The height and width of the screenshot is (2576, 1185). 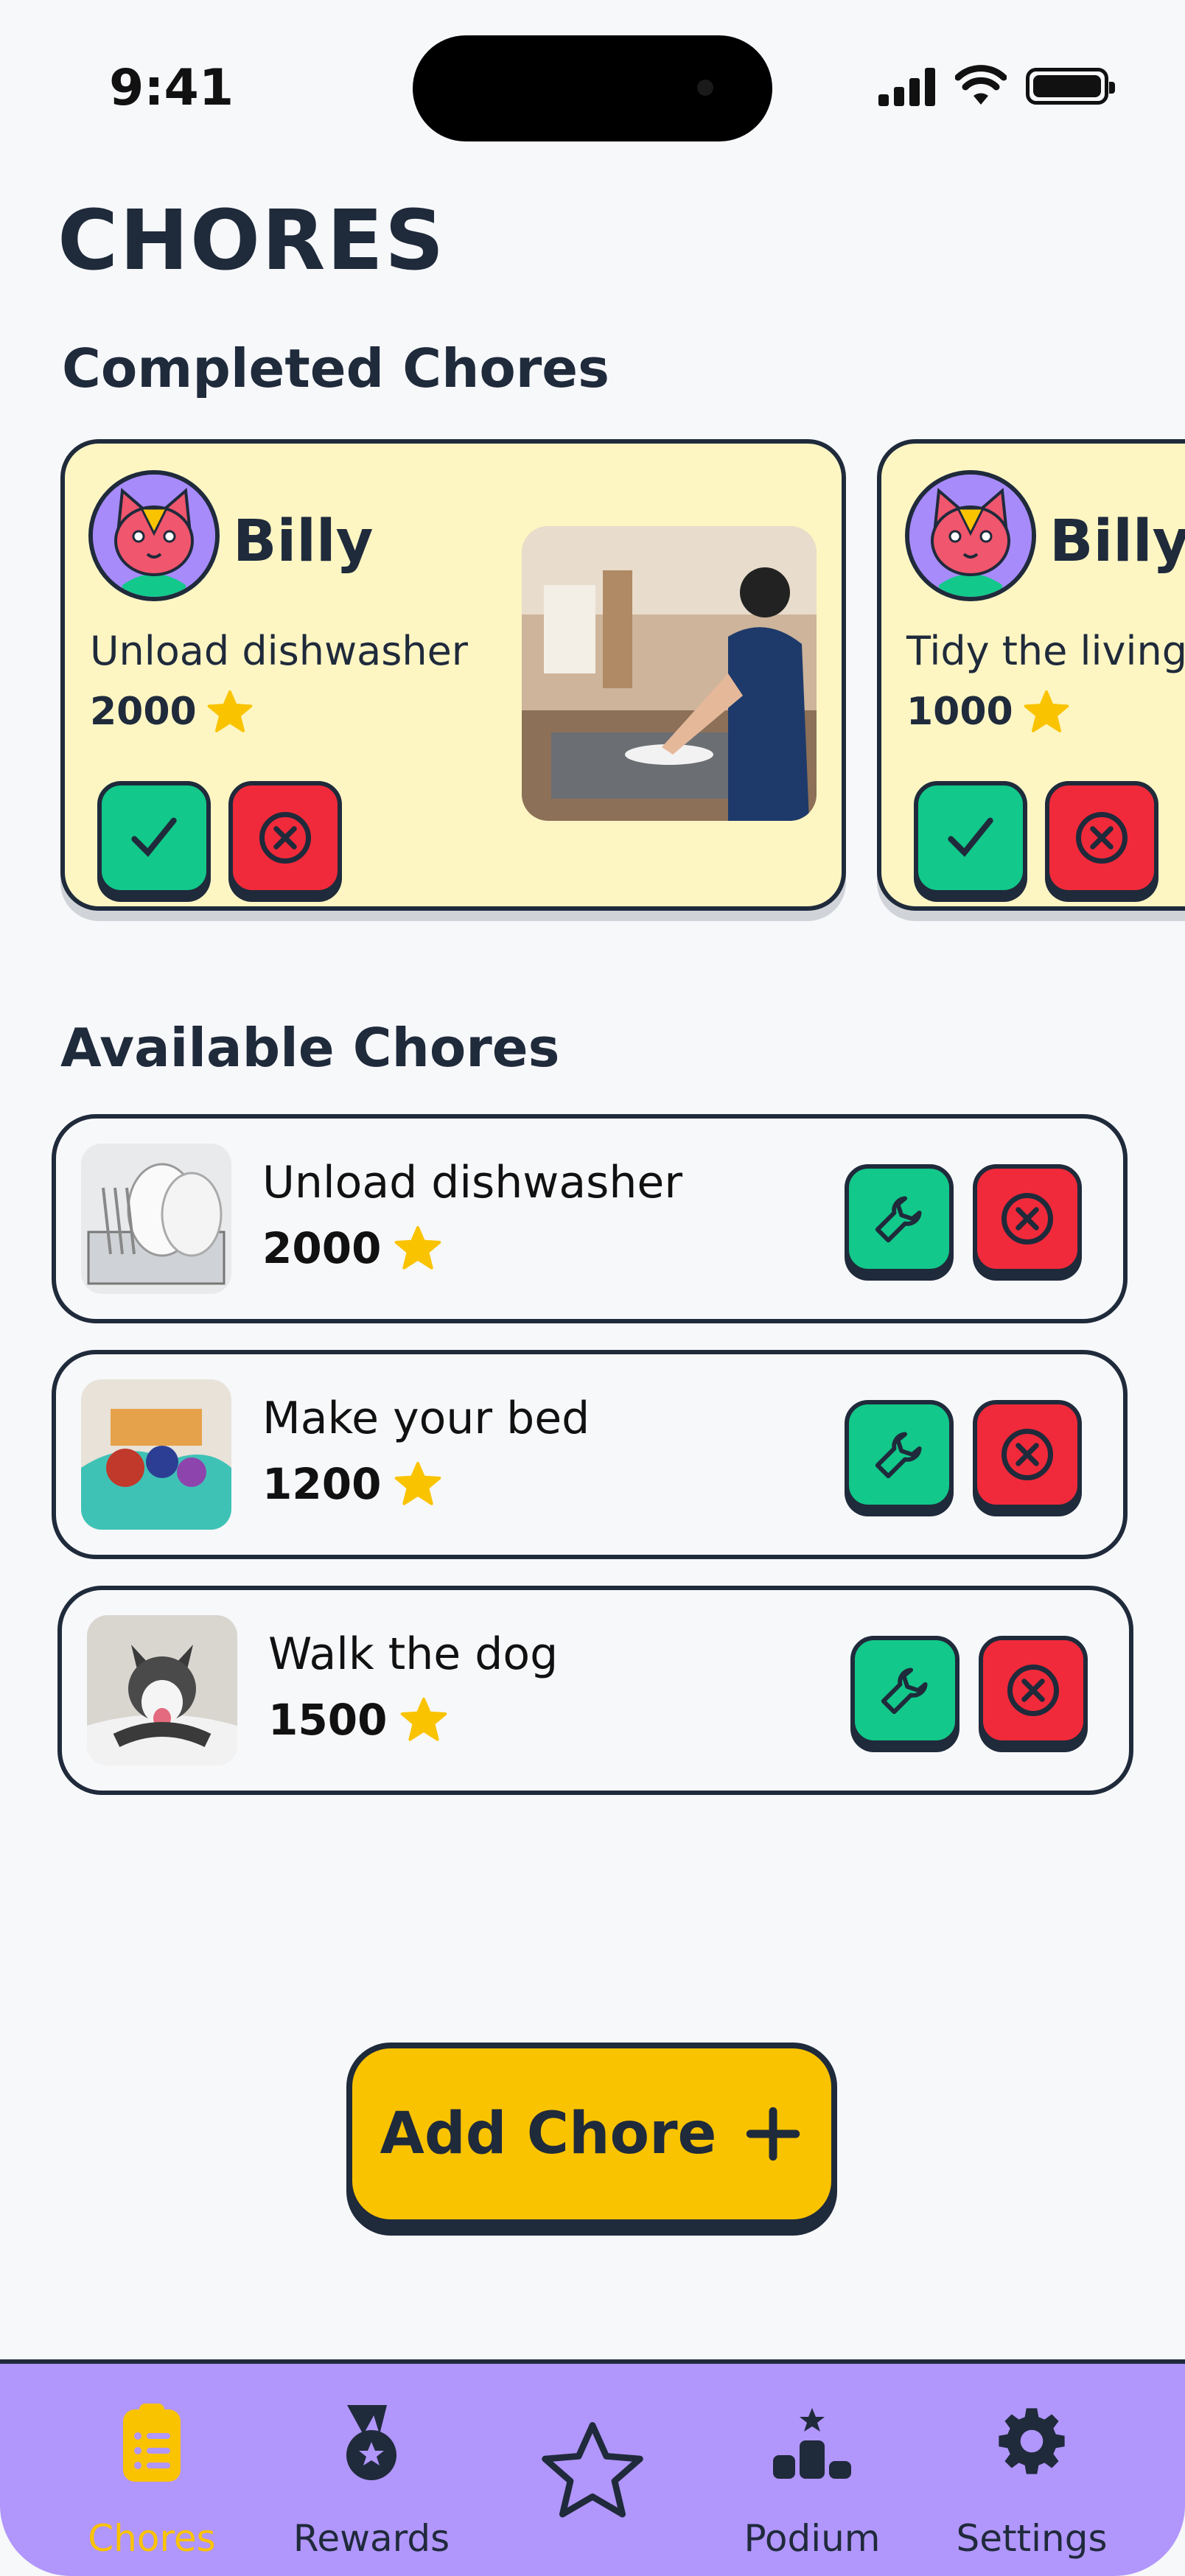 I want to click on available-chore-row: Walk the dog 1500, so click(x=595, y=1690).